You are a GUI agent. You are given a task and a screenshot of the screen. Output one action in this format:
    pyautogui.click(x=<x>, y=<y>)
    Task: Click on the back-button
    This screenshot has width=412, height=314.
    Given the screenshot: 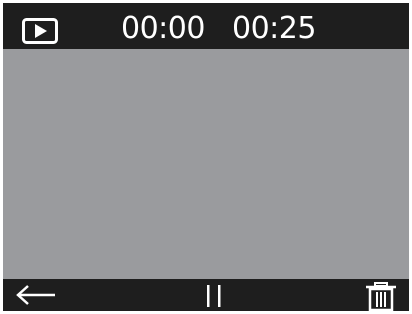 What is the action you would take?
    pyautogui.click(x=35, y=295)
    